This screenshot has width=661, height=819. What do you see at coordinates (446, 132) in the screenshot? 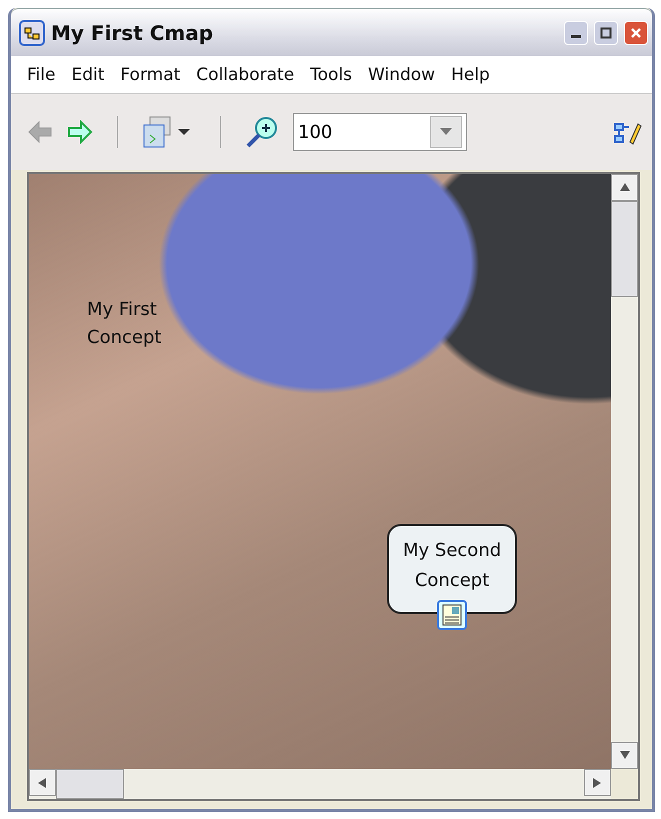
I see `caret-icon` at bounding box center [446, 132].